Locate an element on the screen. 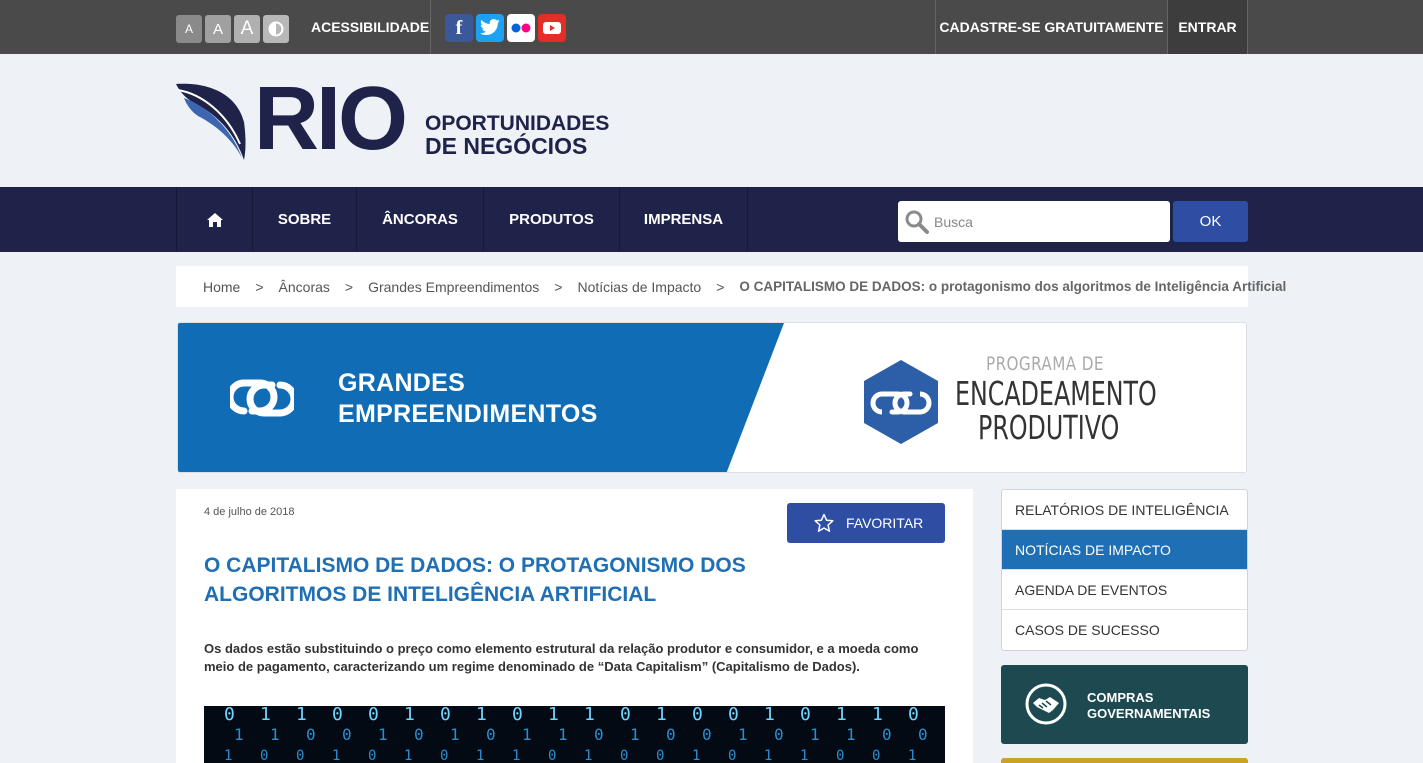 The width and height of the screenshot is (1423, 763). contrast-button is located at coordinates (276, 29).